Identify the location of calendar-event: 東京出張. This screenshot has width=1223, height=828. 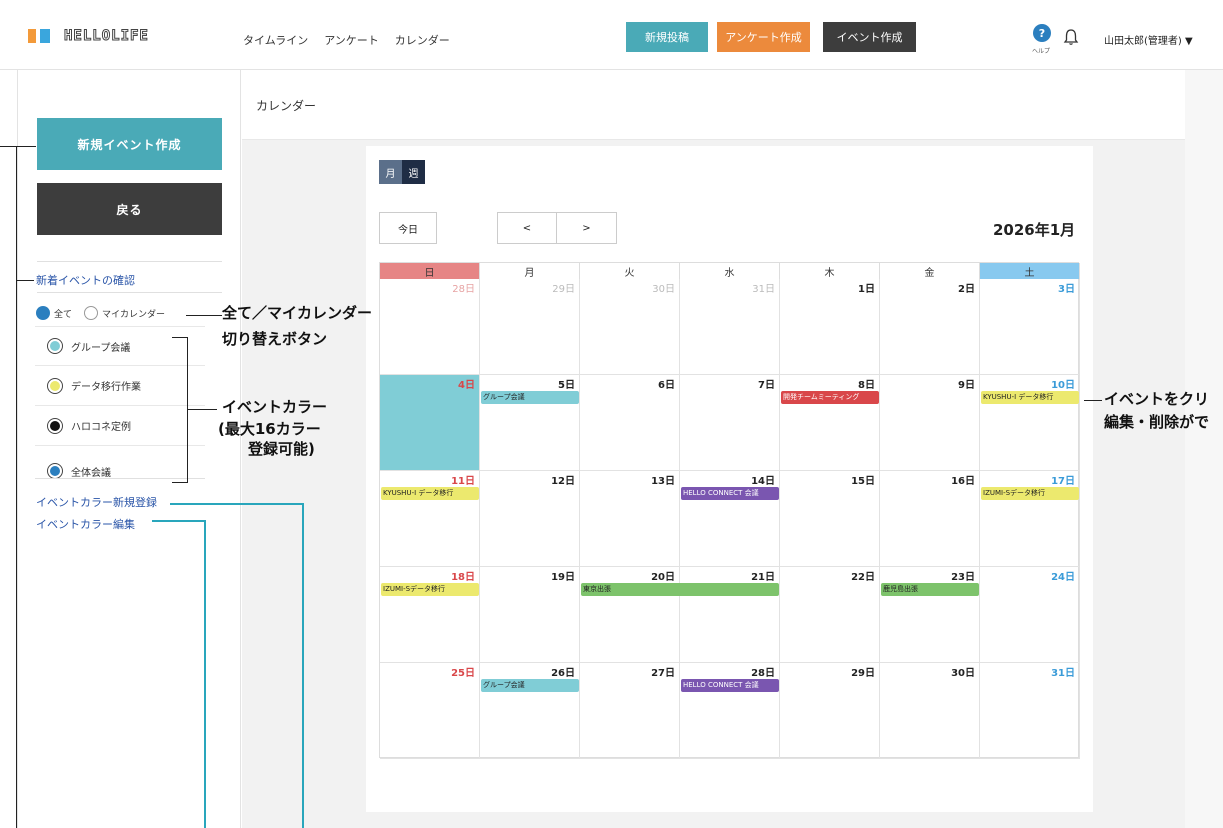
(680, 589).